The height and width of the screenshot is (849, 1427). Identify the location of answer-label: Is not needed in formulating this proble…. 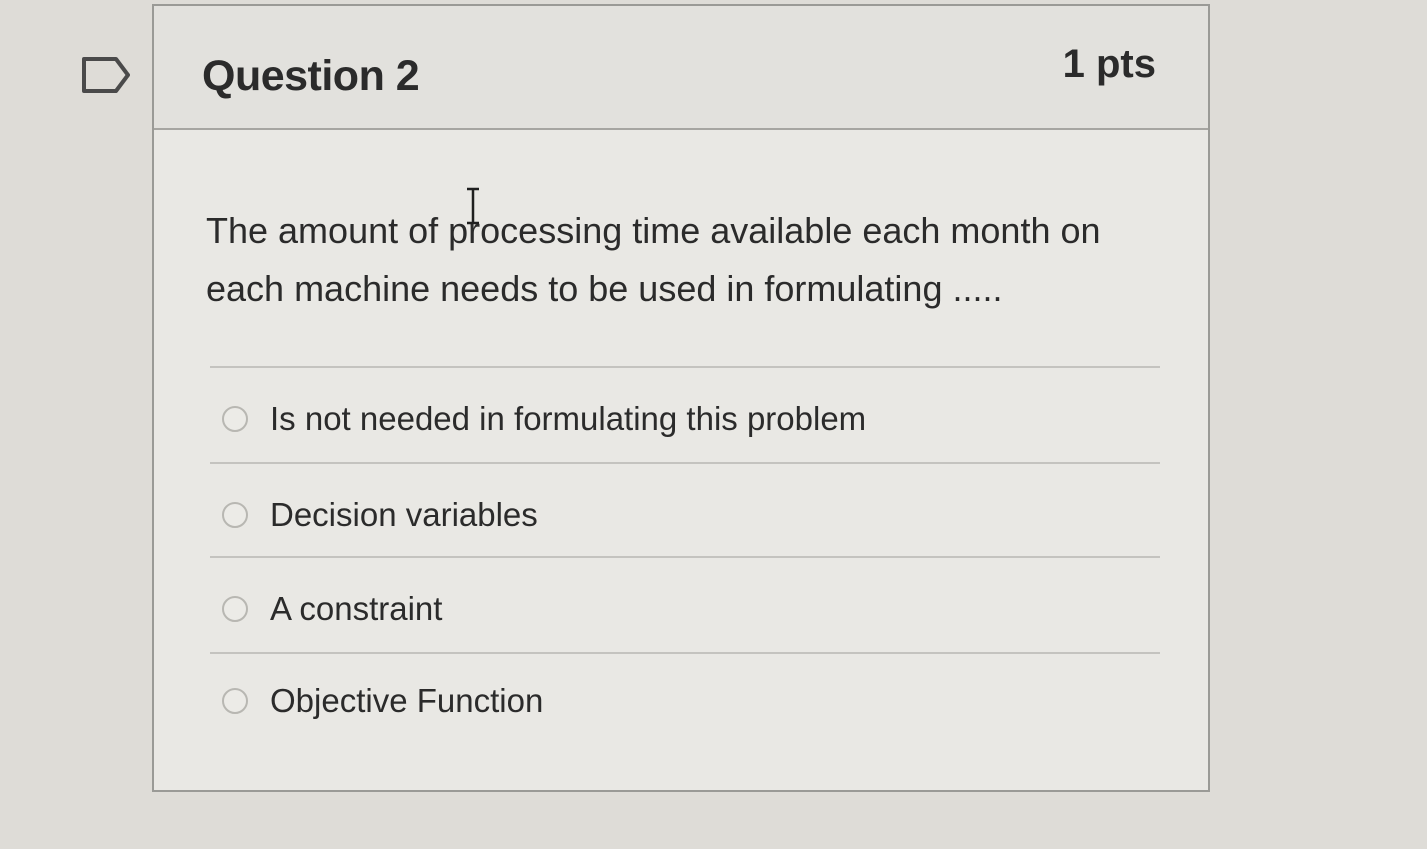
(568, 418).